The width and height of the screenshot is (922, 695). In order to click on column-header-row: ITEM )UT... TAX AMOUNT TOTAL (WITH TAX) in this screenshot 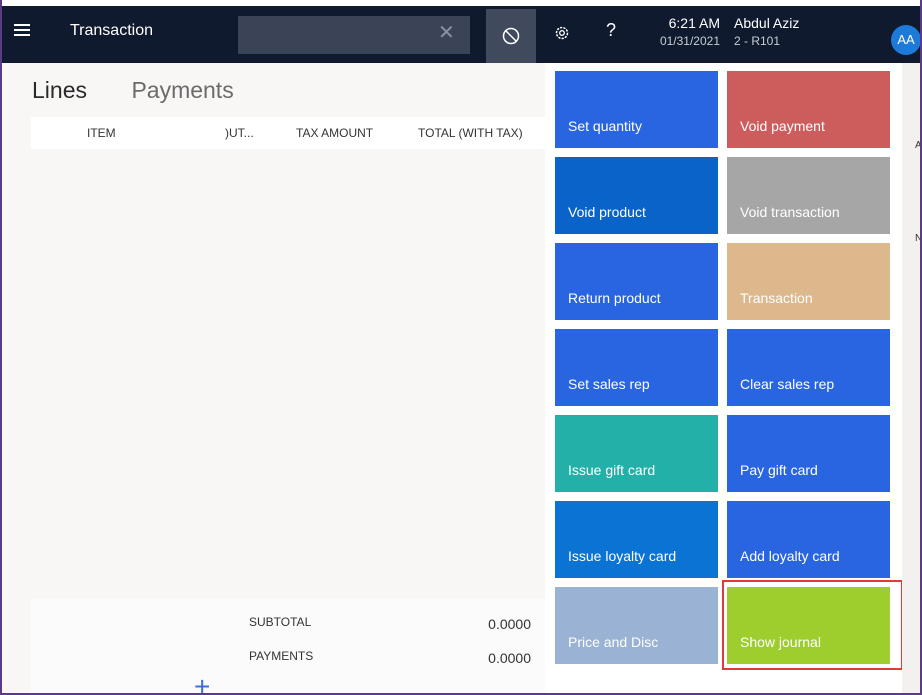, I will do `click(288, 133)`.